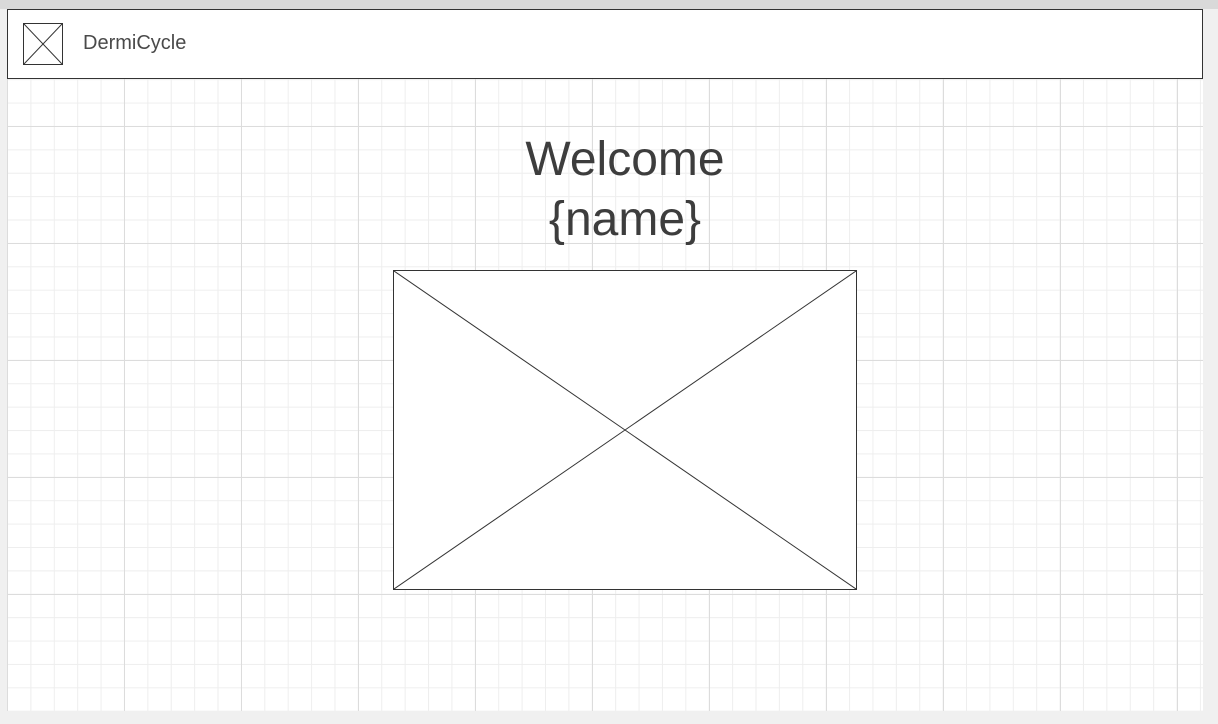 The height and width of the screenshot is (724, 1218). I want to click on app-title: DermiCycle, so click(134, 43).